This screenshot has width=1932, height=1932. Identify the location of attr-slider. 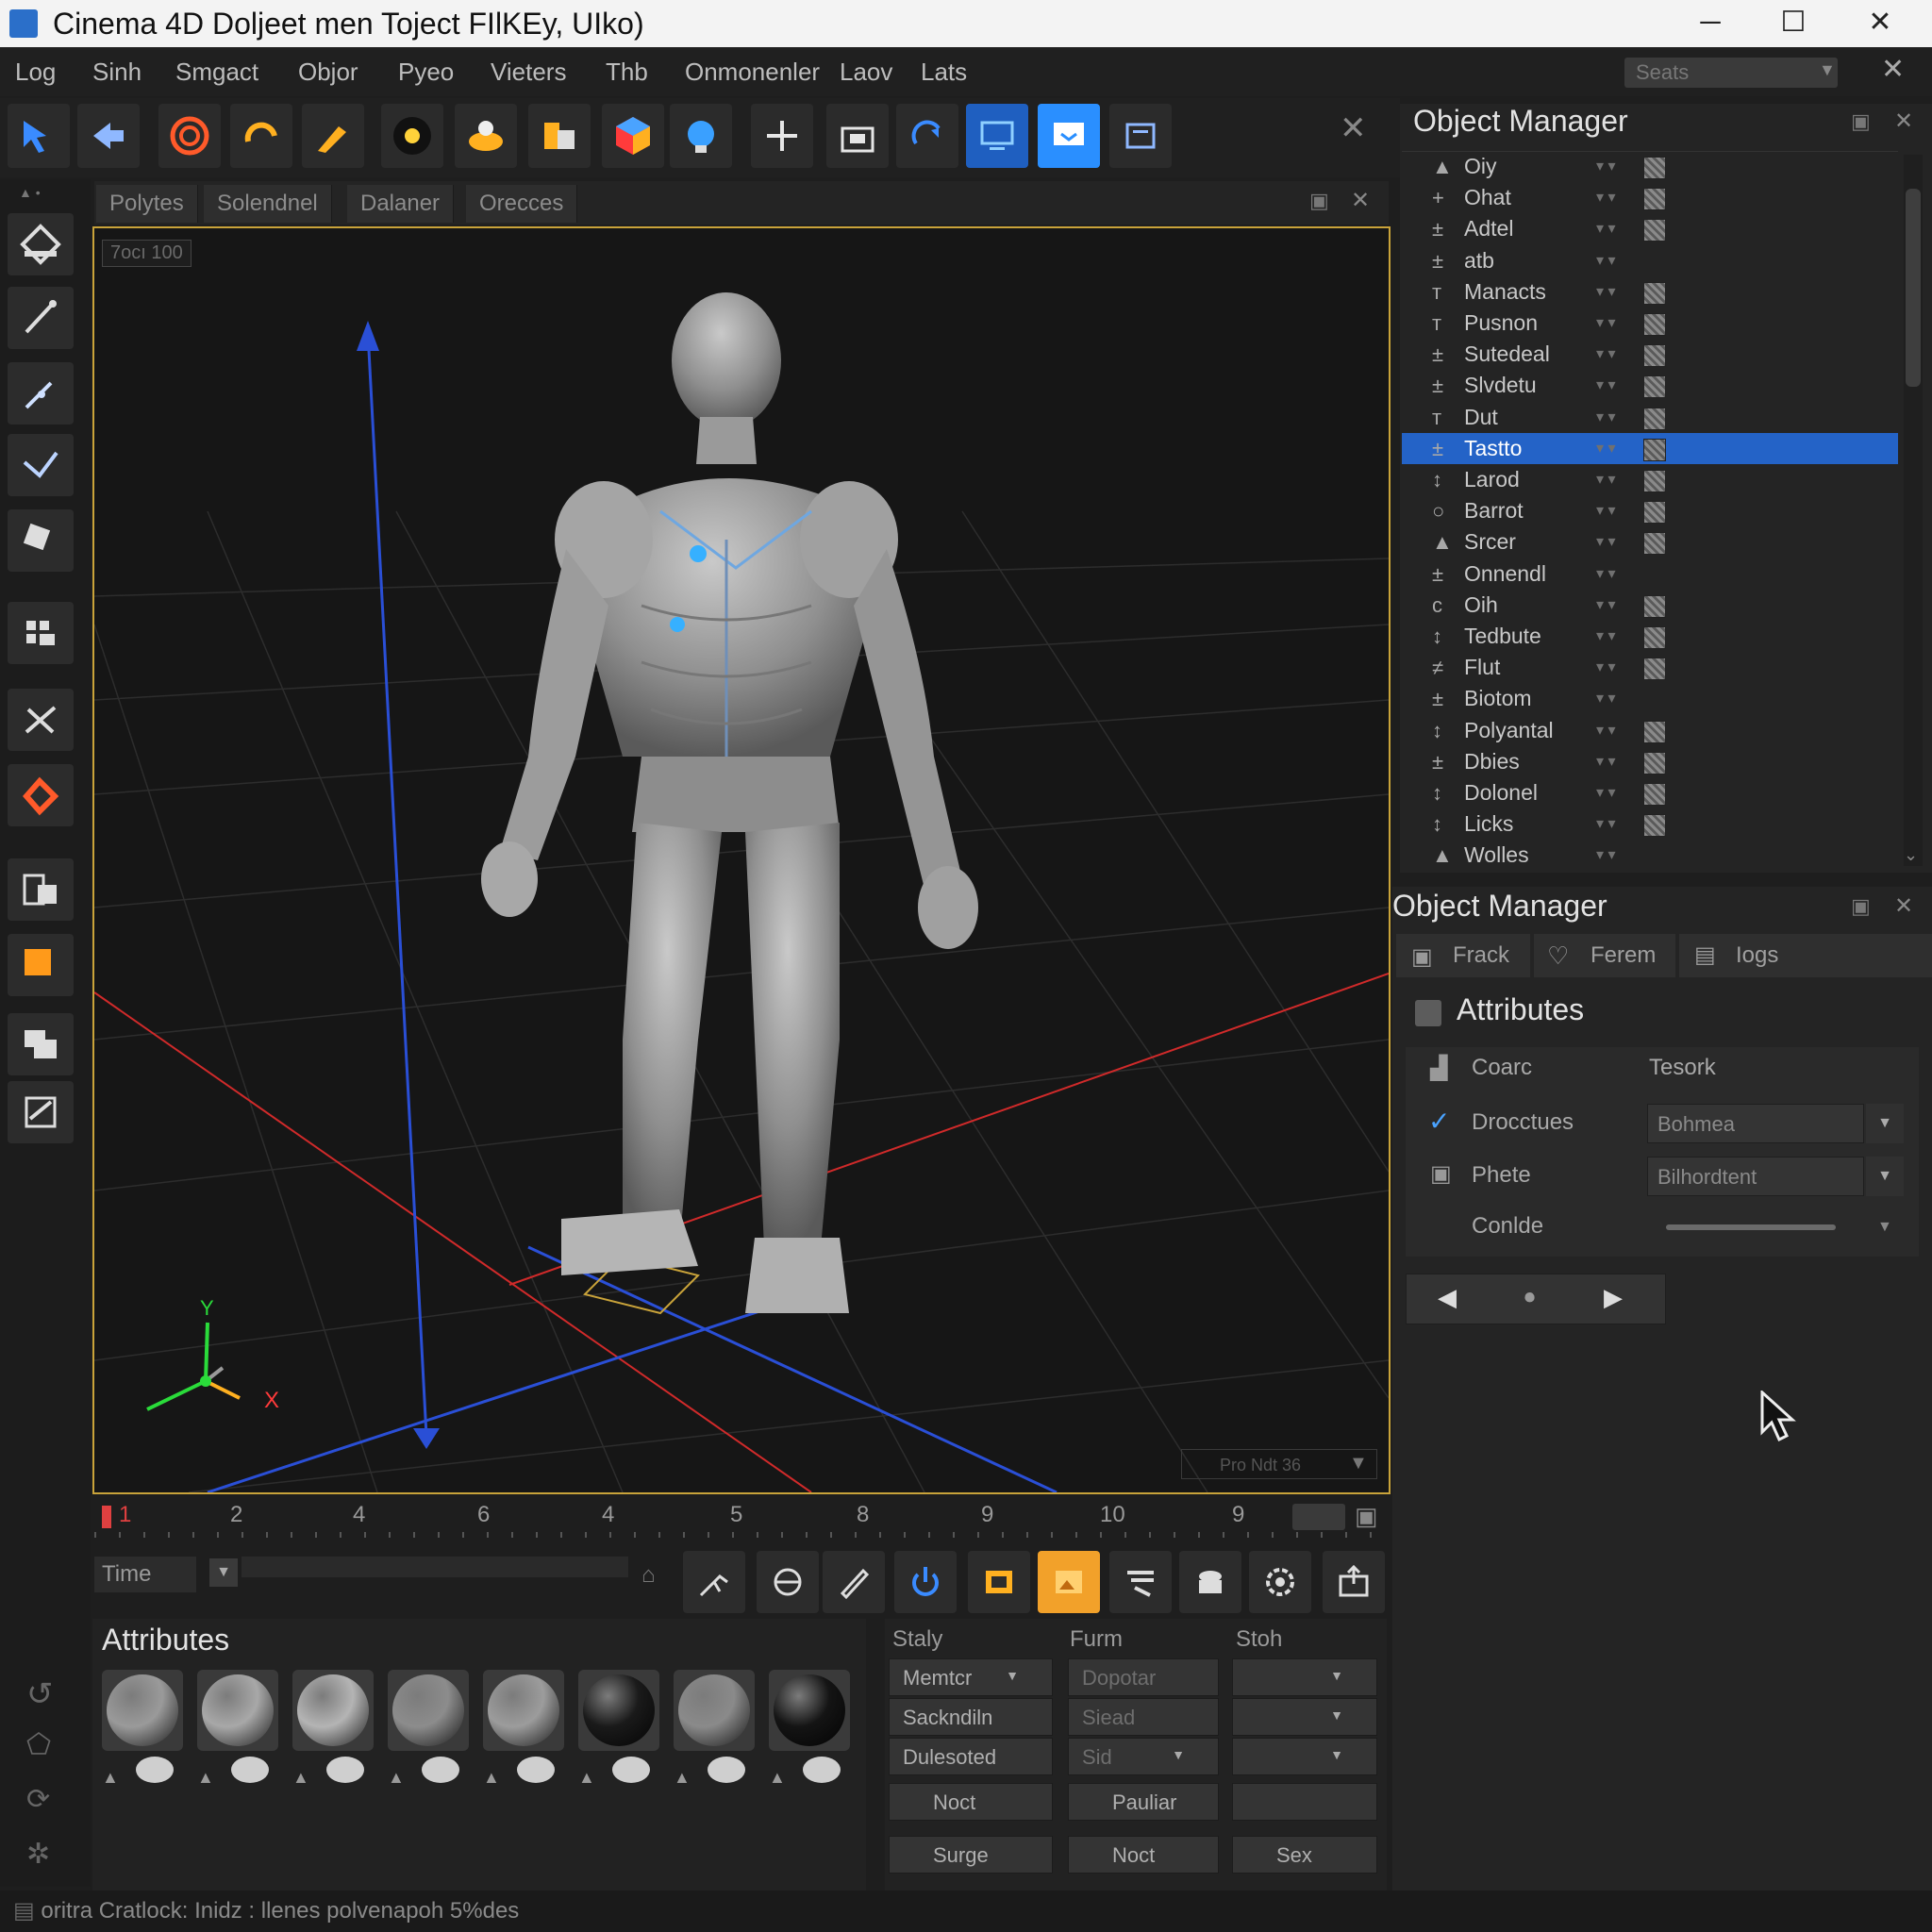
(1751, 1227).